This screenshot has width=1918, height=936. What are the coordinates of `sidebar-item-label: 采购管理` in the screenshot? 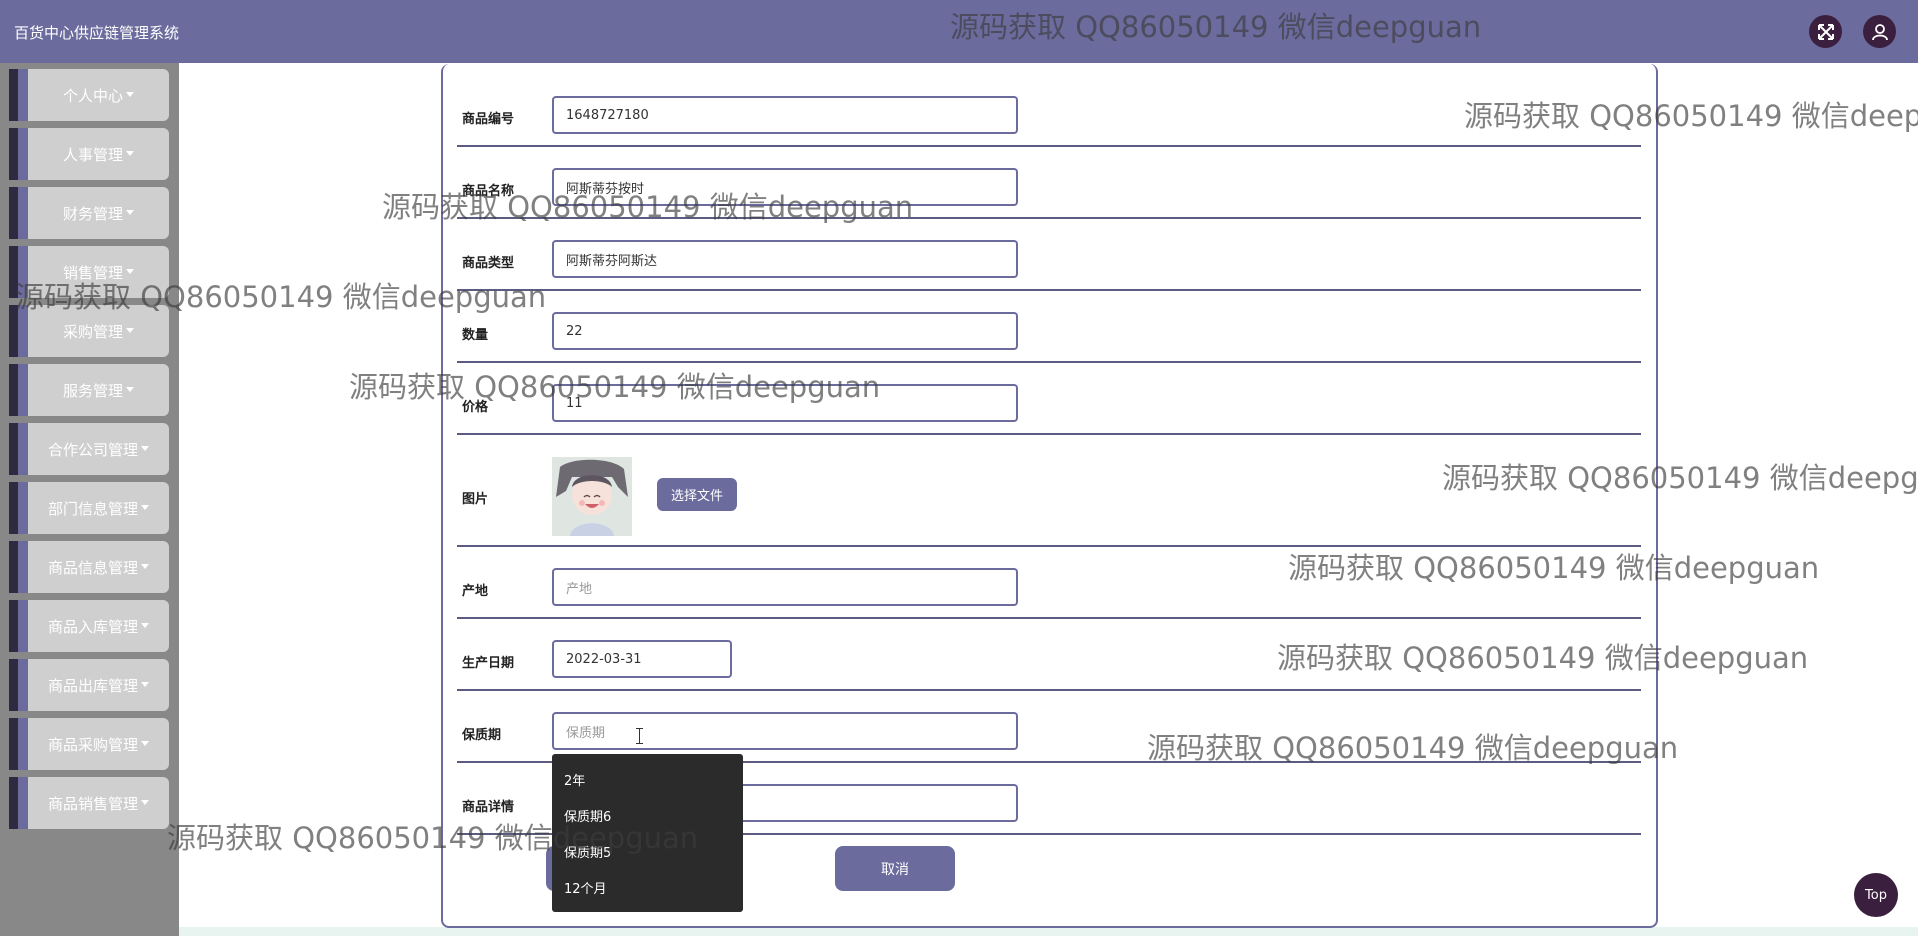 It's located at (92, 331).